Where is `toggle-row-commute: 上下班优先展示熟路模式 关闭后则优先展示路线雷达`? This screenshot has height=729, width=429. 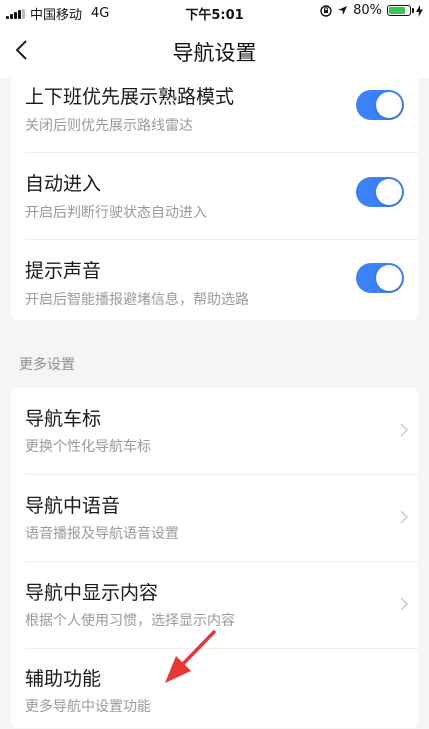 toggle-row-commute: 上下班优先展示熟路模式 关闭后则优先展示路线雷达 is located at coordinates (214, 111).